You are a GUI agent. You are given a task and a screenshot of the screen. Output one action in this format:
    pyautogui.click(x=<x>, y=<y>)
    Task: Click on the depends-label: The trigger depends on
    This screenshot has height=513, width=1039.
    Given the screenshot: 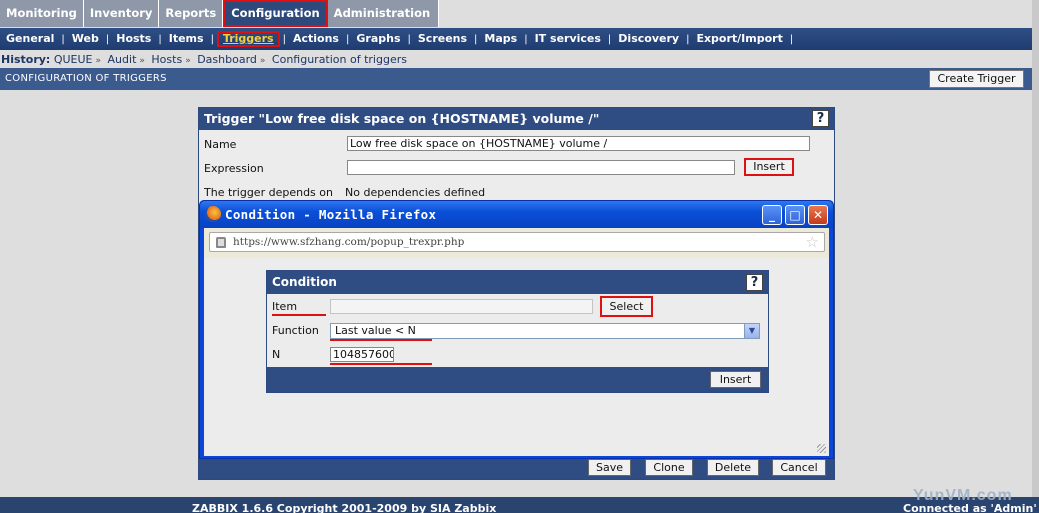 What is the action you would take?
    pyautogui.click(x=268, y=192)
    